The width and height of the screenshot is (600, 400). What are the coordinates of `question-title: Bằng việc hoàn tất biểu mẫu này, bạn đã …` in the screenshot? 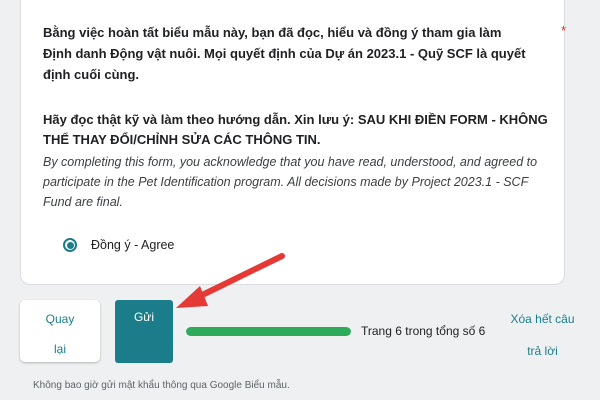 It's located at (284, 53).